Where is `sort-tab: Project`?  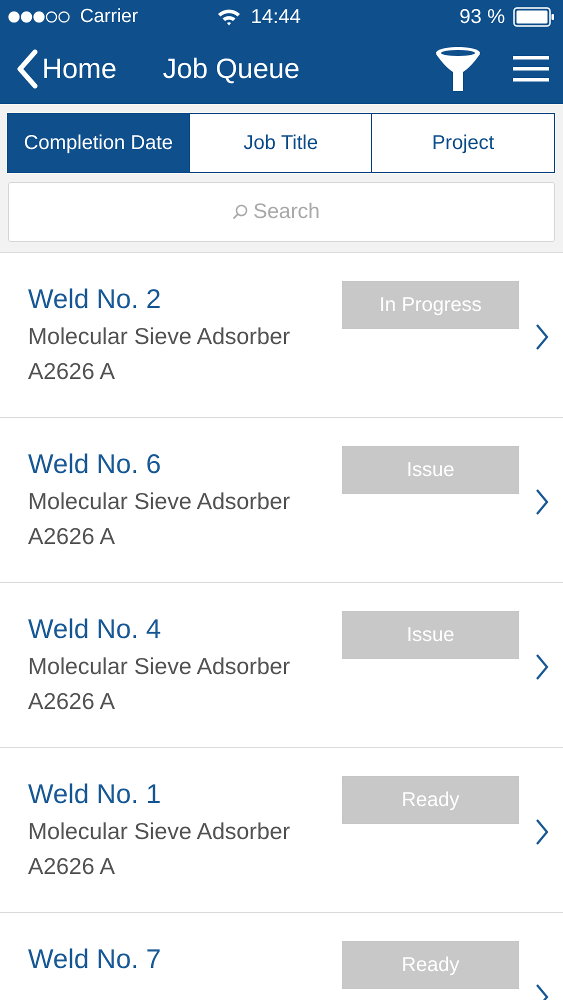 sort-tab: Project is located at coordinates (463, 143).